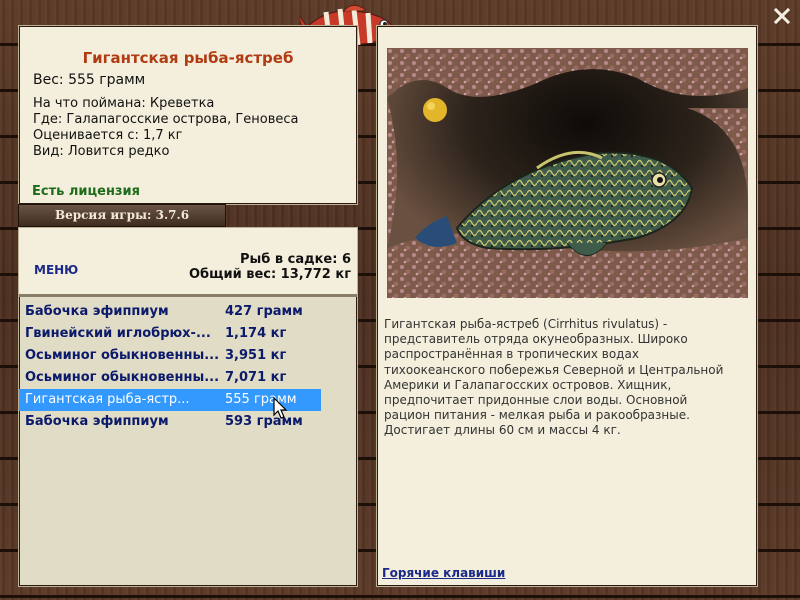 This screenshot has width=800, height=600. What do you see at coordinates (264, 311) in the screenshot?
I see `catch-row-weight: 427 грамм` at bounding box center [264, 311].